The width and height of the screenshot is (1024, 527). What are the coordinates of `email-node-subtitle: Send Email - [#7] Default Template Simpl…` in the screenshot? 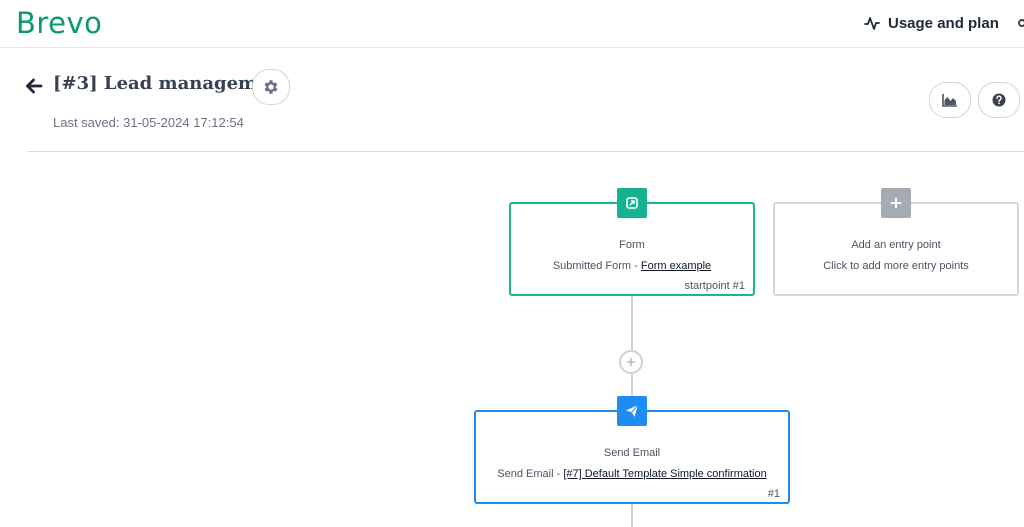 It's located at (632, 474).